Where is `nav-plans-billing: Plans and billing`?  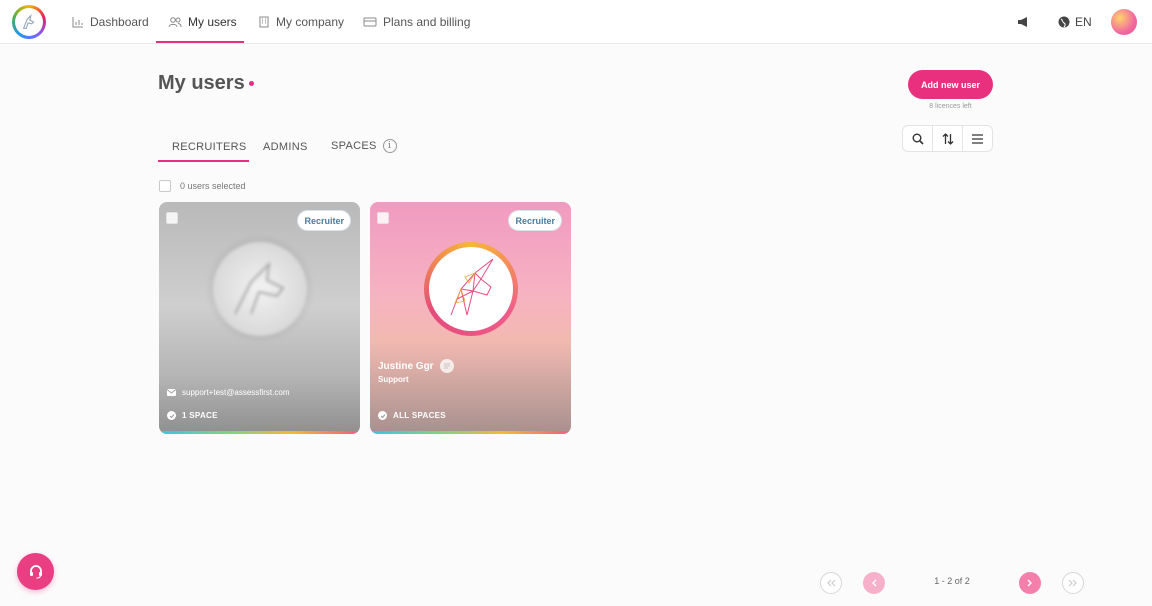 nav-plans-billing: Plans and billing is located at coordinates (416, 22).